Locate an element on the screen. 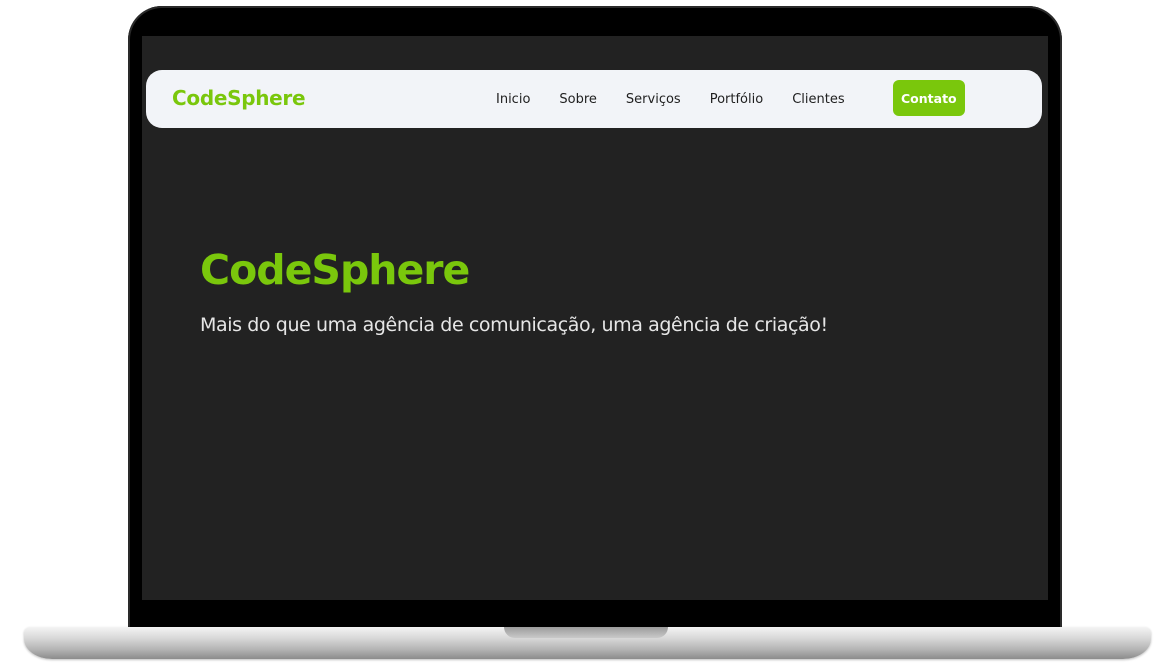 The height and width of the screenshot is (665, 1154). contact-button: Contato is located at coordinates (929, 98).